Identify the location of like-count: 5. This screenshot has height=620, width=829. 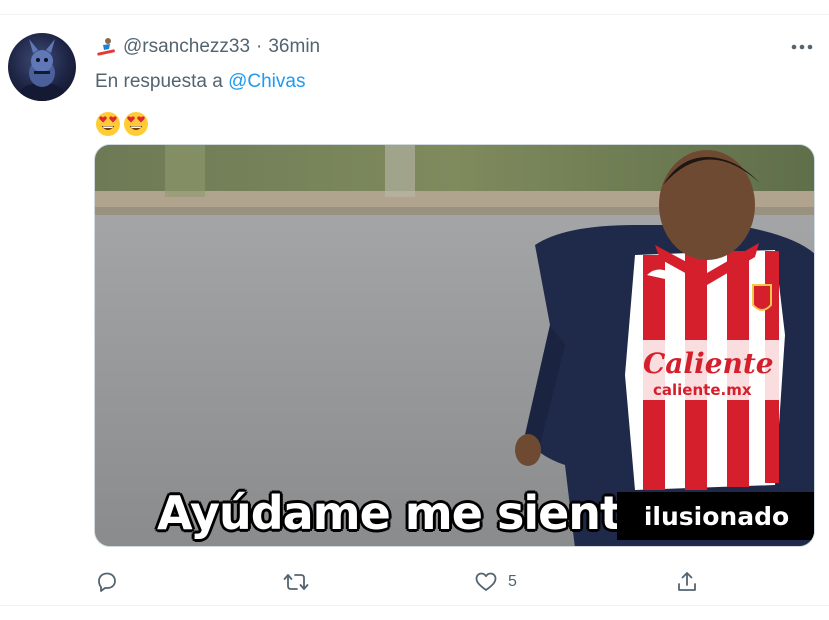
(512, 581).